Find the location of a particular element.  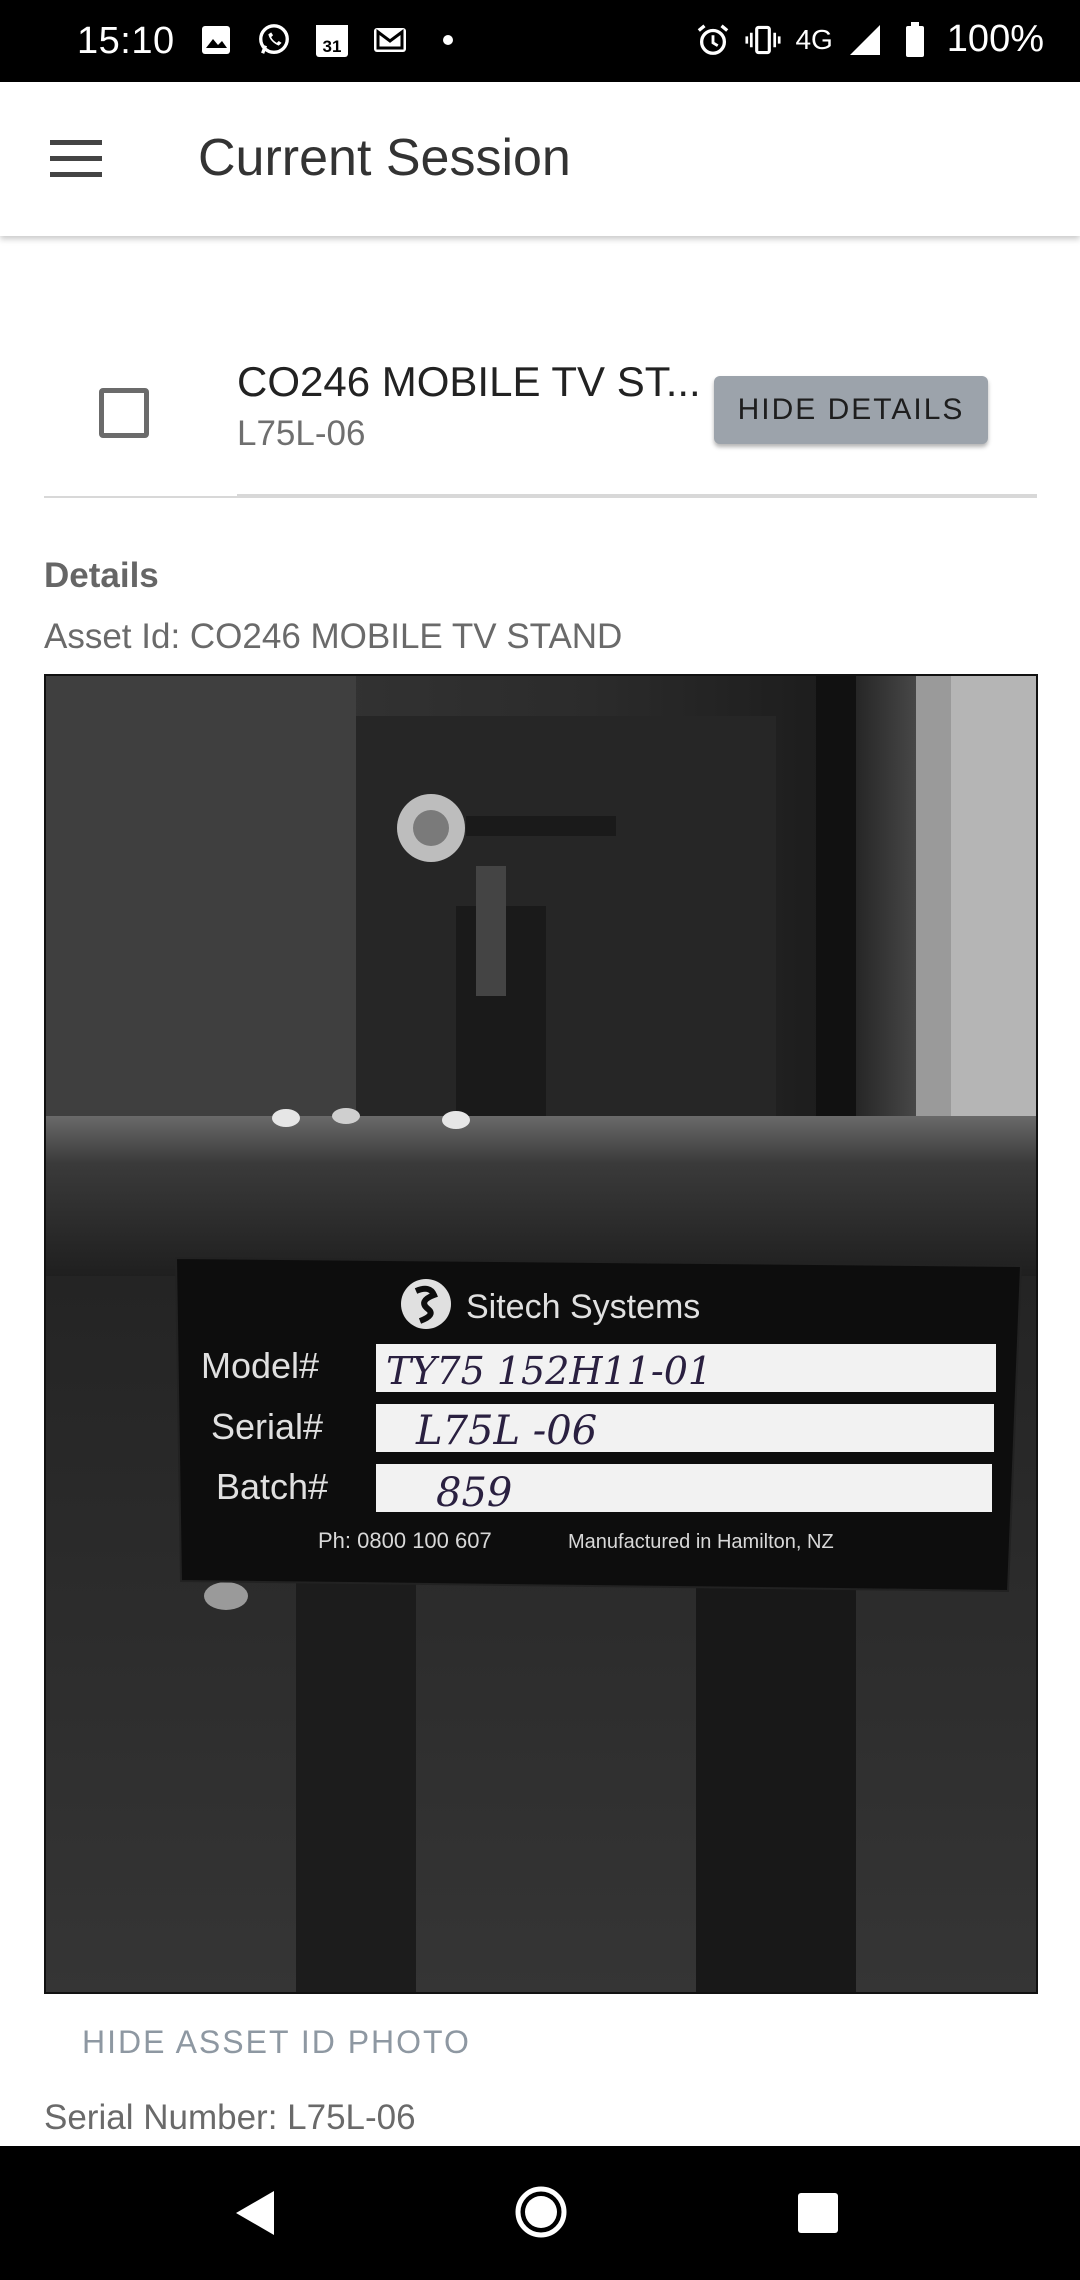

navigation-bar is located at coordinates (540, 2213).